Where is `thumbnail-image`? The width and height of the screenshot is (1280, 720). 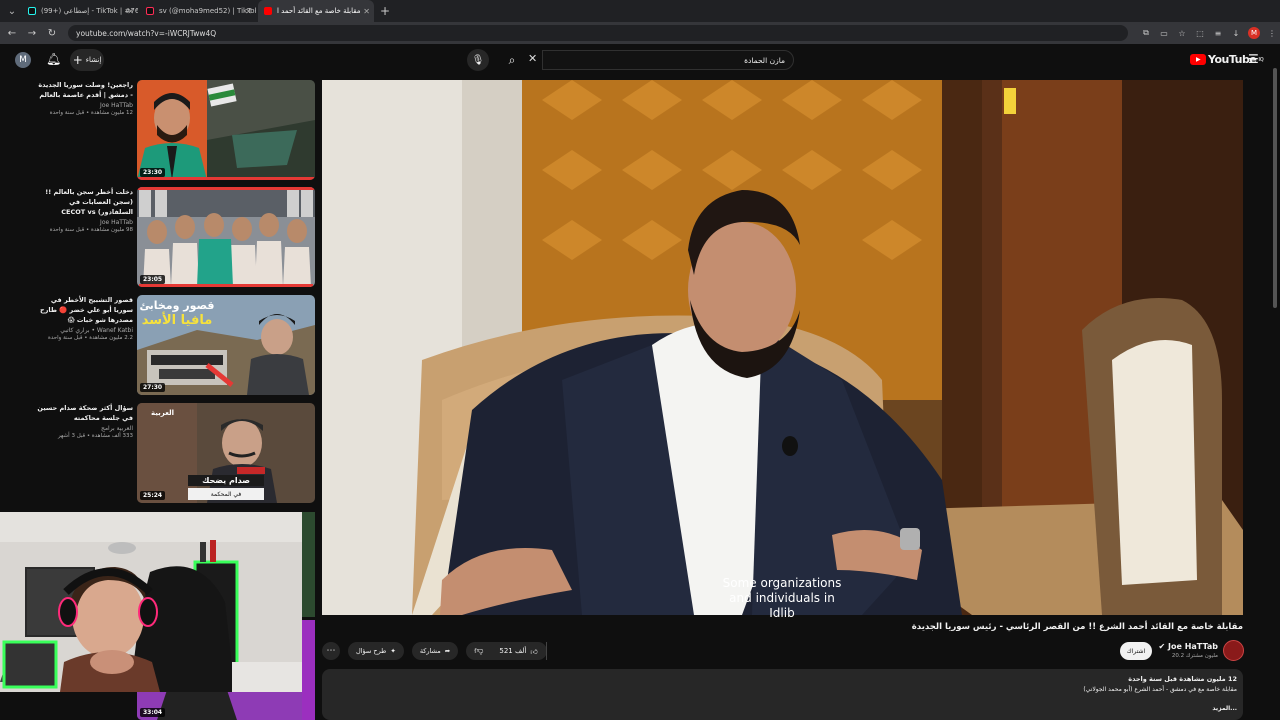 thumbnail-image is located at coordinates (226, 130).